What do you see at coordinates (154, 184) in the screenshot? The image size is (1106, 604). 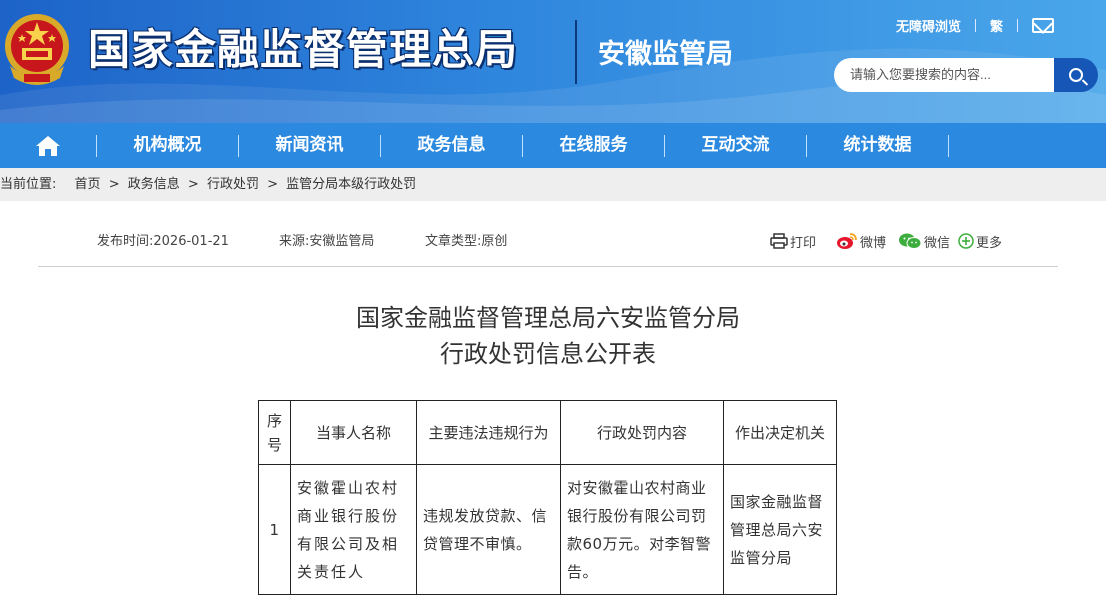 I see `breadcrumb-government-info: 政务信息` at bounding box center [154, 184].